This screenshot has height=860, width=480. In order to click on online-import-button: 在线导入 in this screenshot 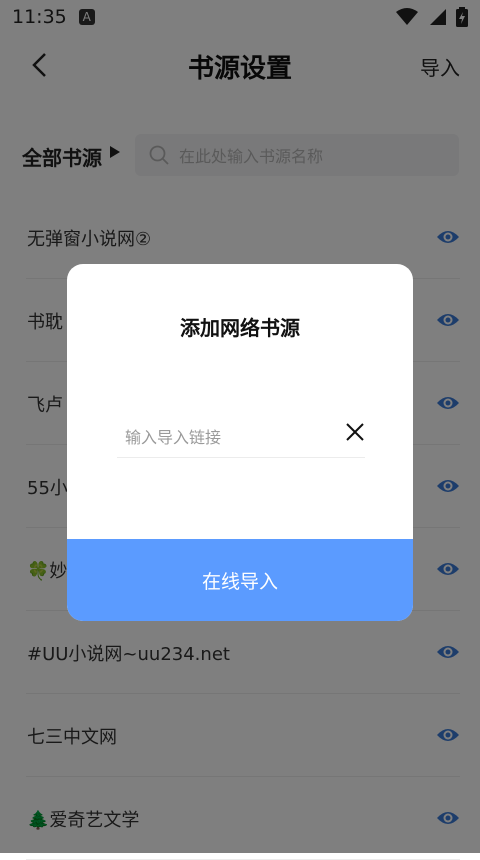, I will do `click(240, 580)`.